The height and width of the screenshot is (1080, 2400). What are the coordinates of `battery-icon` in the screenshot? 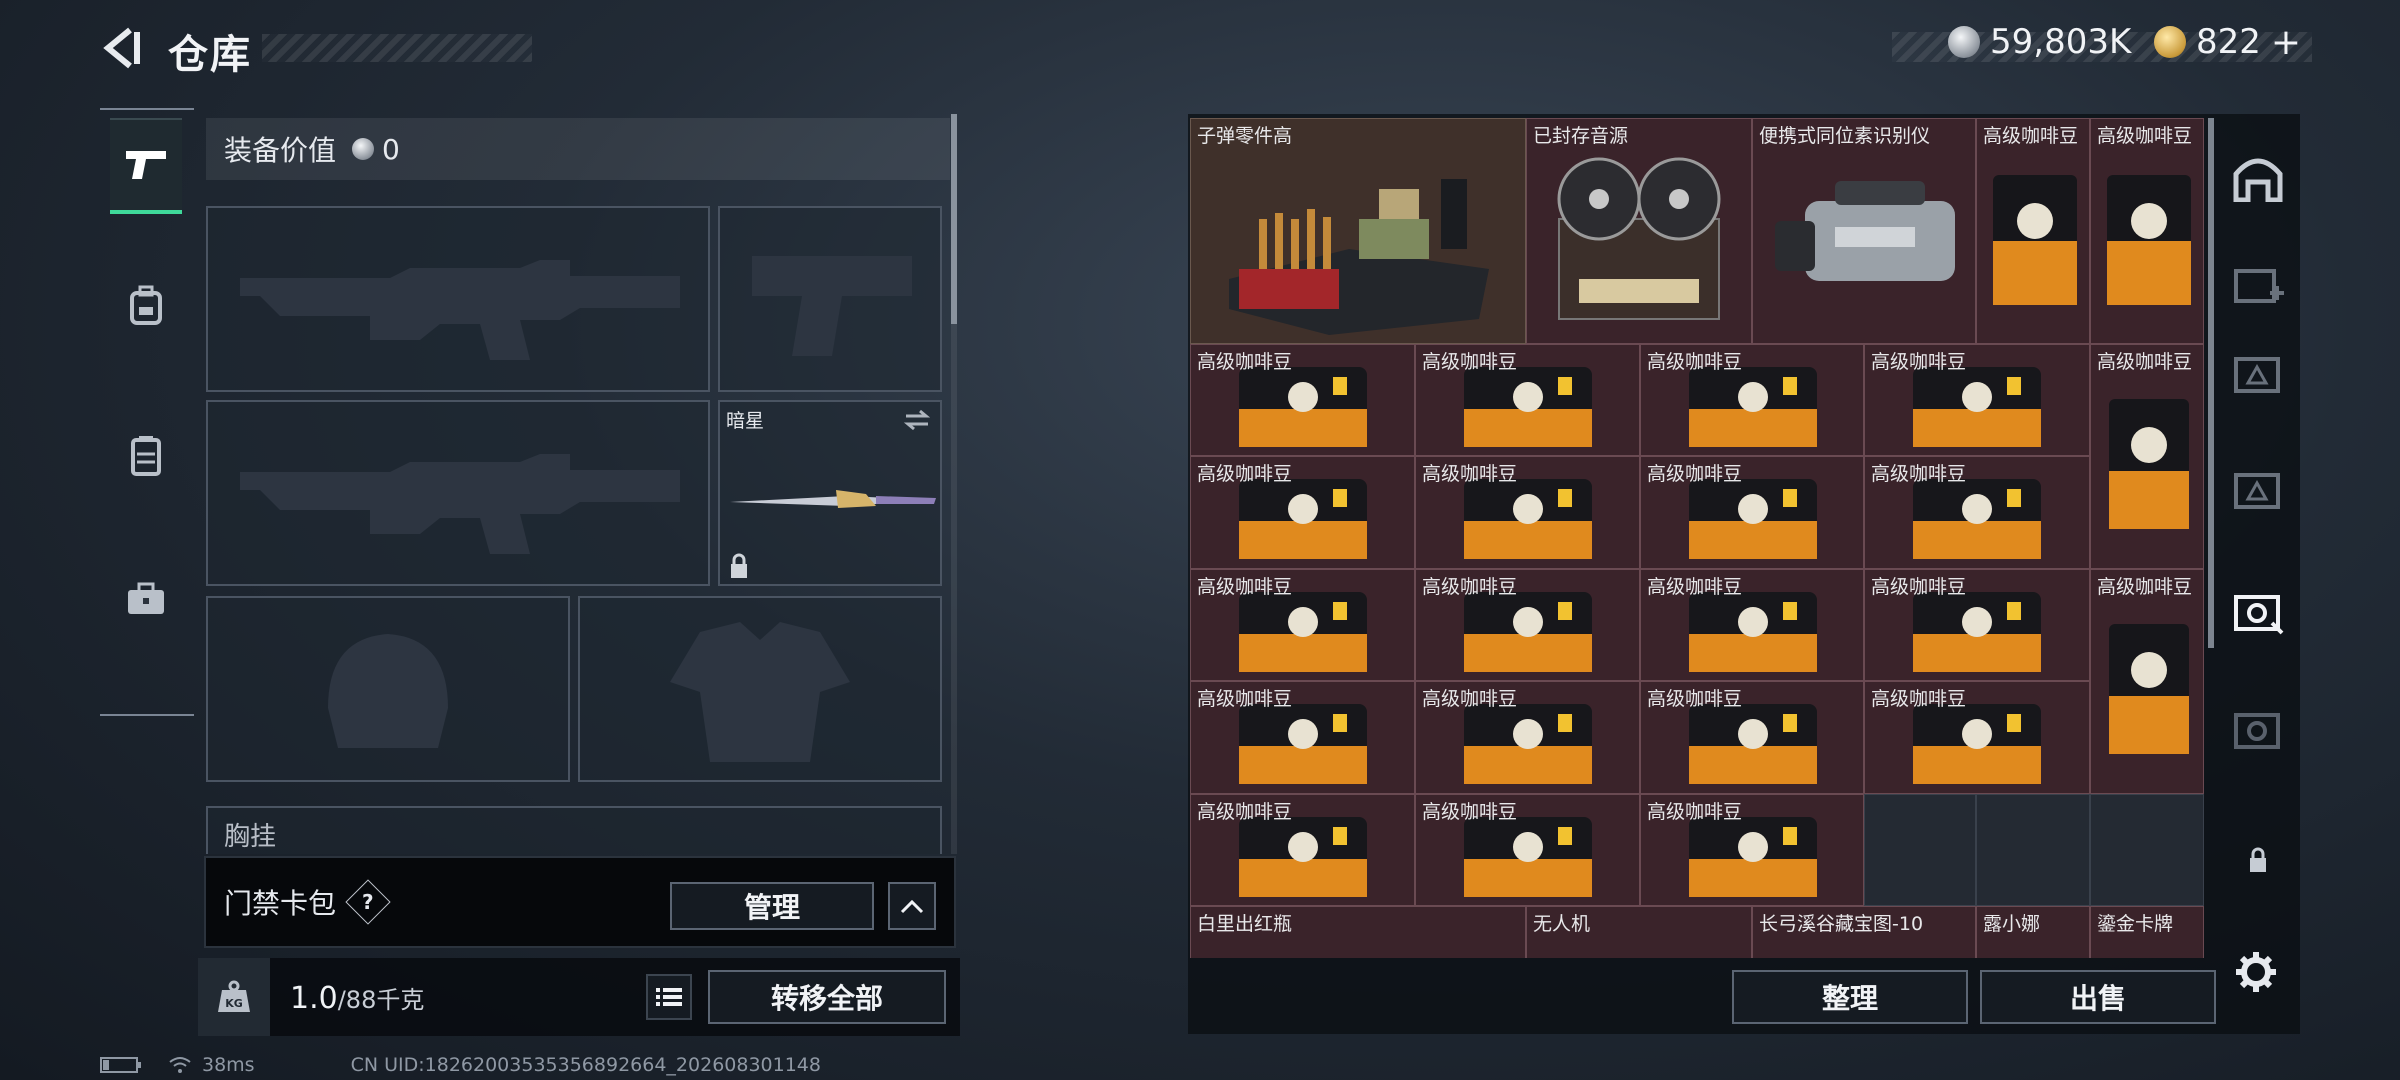 It's located at (120, 1065).